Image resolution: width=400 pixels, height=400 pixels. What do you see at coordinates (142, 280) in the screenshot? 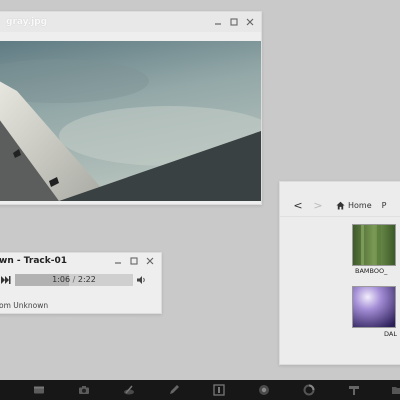
I see `volume-icon` at bounding box center [142, 280].